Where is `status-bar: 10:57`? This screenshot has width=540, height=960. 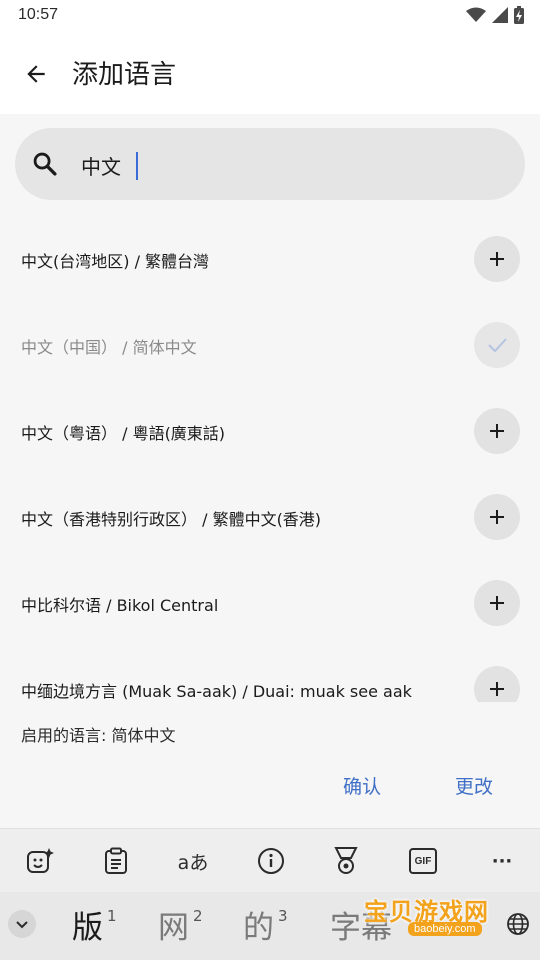 status-bar: 10:57 is located at coordinates (270, 16).